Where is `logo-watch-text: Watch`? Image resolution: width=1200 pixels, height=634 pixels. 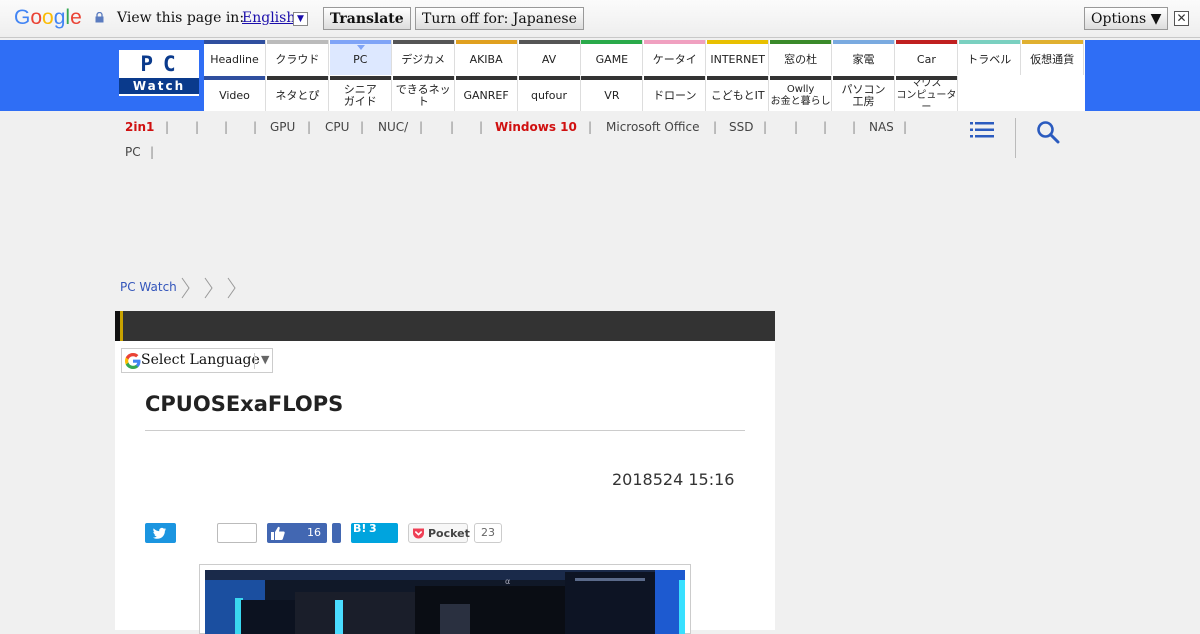 logo-watch-text: Watch is located at coordinates (159, 86).